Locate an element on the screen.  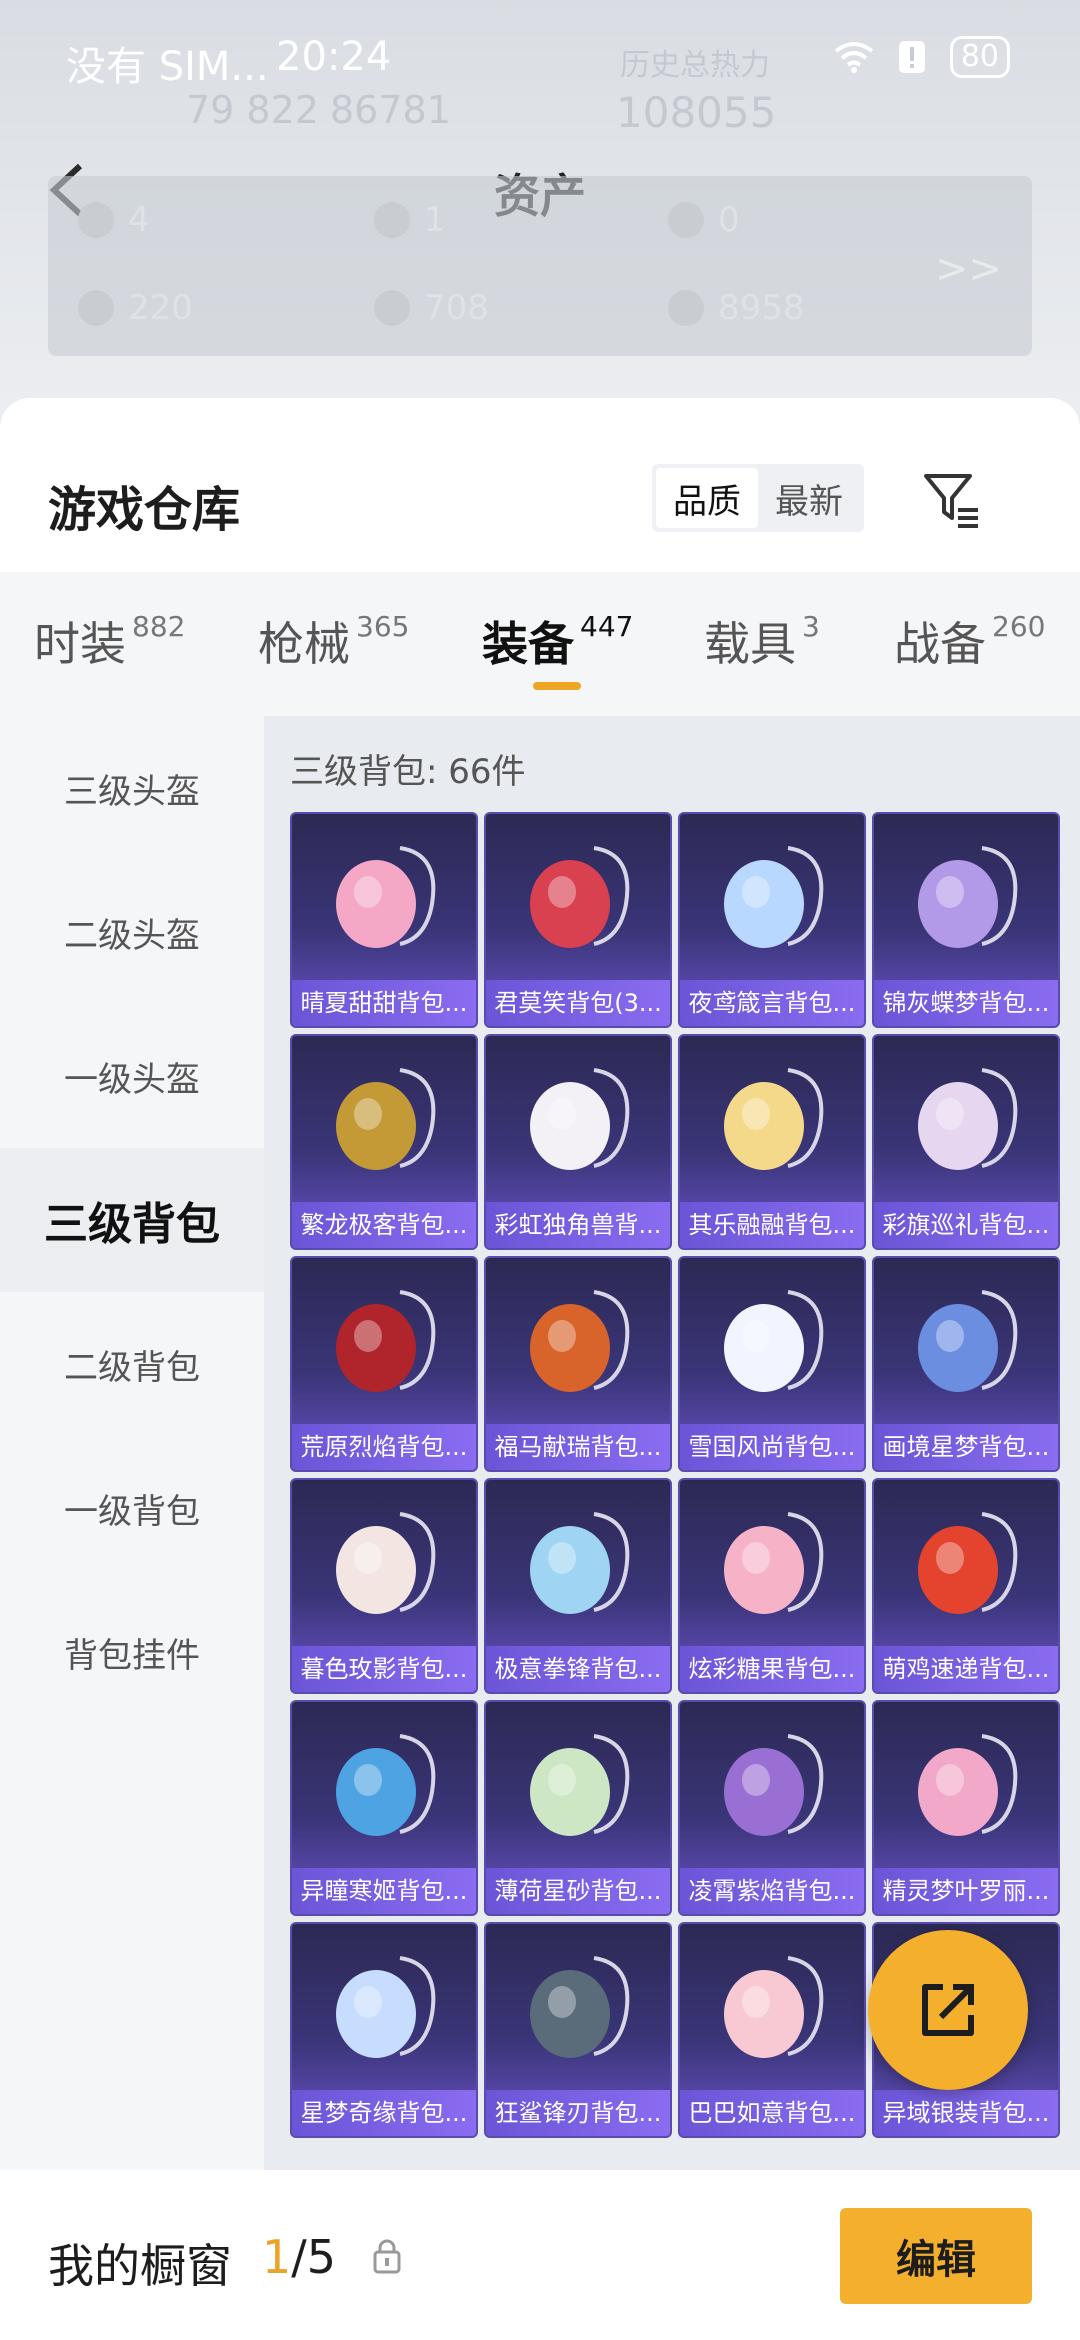
alert-icon is located at coordinates (912, 57).